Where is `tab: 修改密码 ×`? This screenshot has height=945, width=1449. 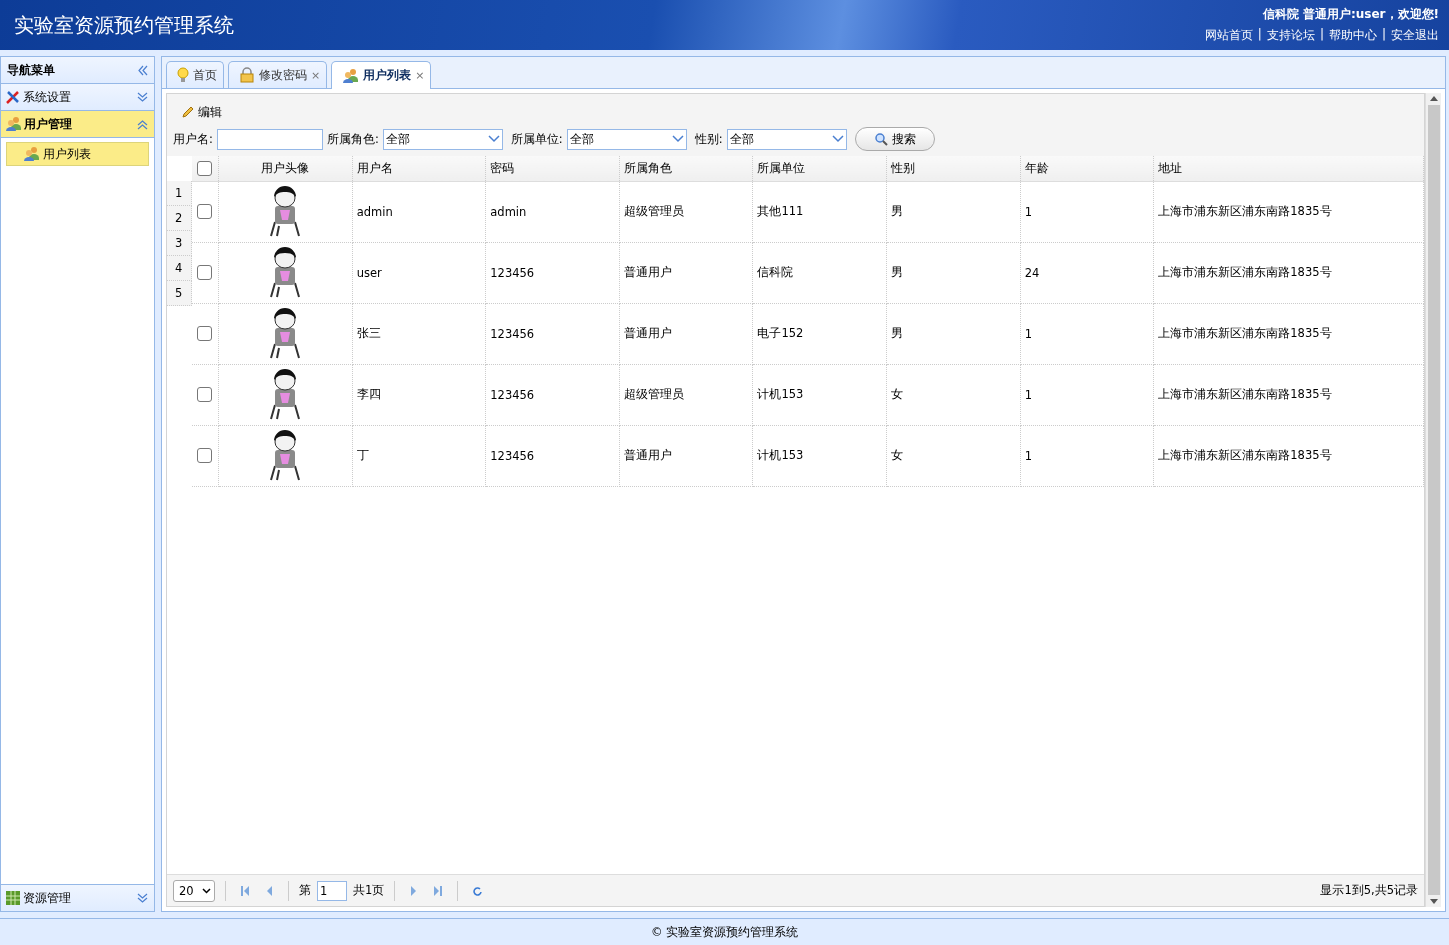 tab: 修改密码 × is located at coordinates (278, 74).